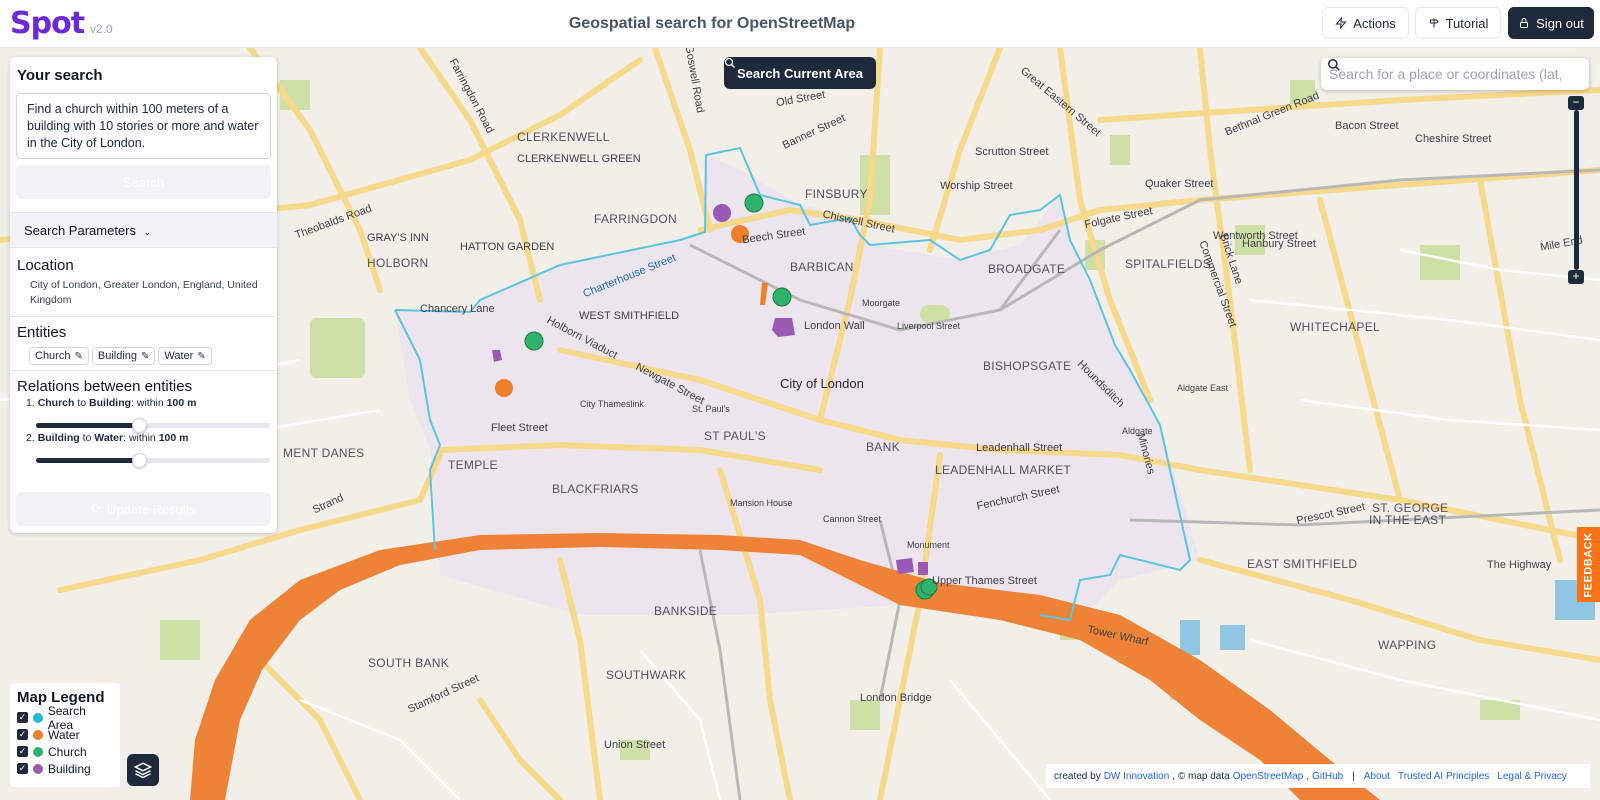 The height and width of the screenshot is (800, 1600). I want to click on map-label: SOUTHWARK, so click(646, 675).